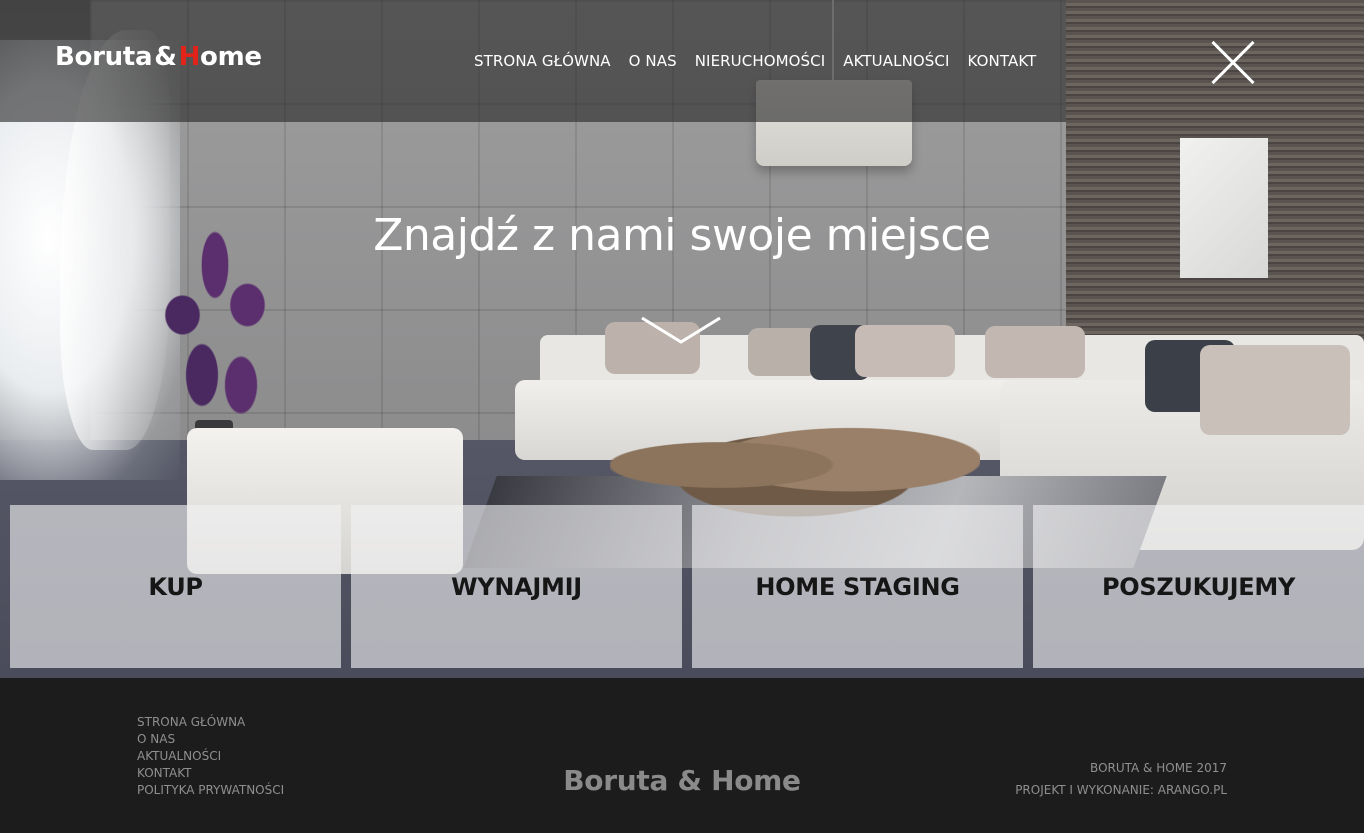 The image size is (1364, 833). I want to click on hero-headline: Znajdź z nami swoje miejsce, so click(682, 235).